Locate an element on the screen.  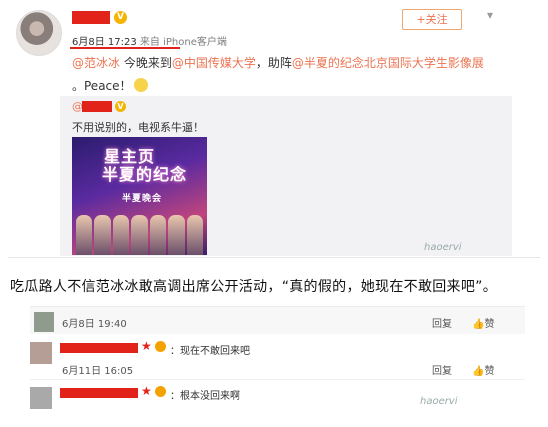
event-poster-image: 星主页 半夏的纪念 半夏晚会 is located at coordinates (139, 196).